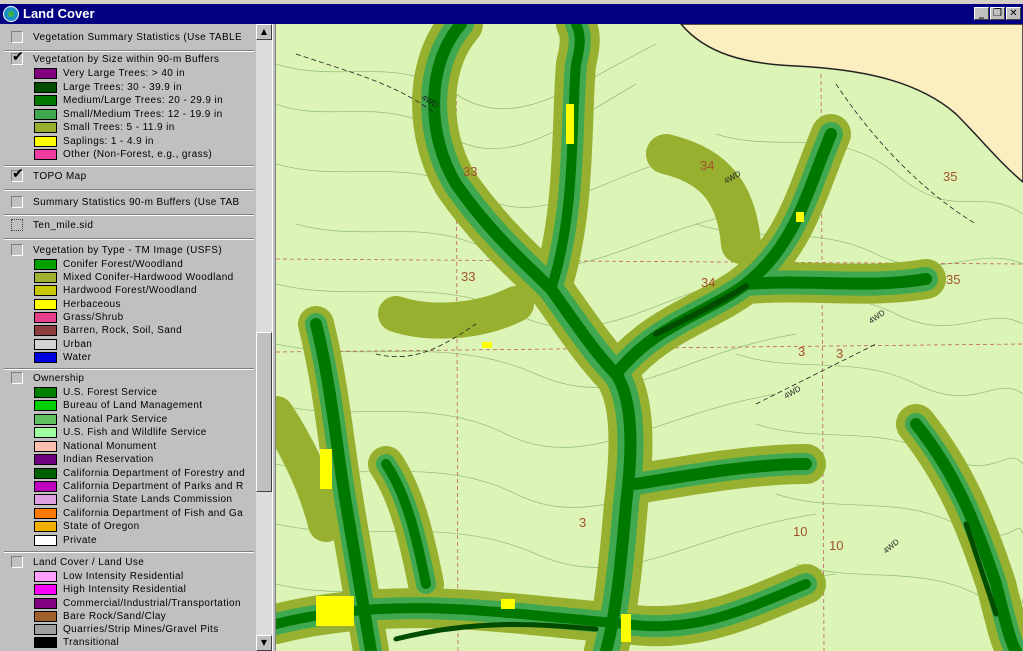 This screenshot has width=1023, height=651. Describe the element at coordinates (91, 642) in the screenshot. I see `legend-item-label: Transitional` at that location.